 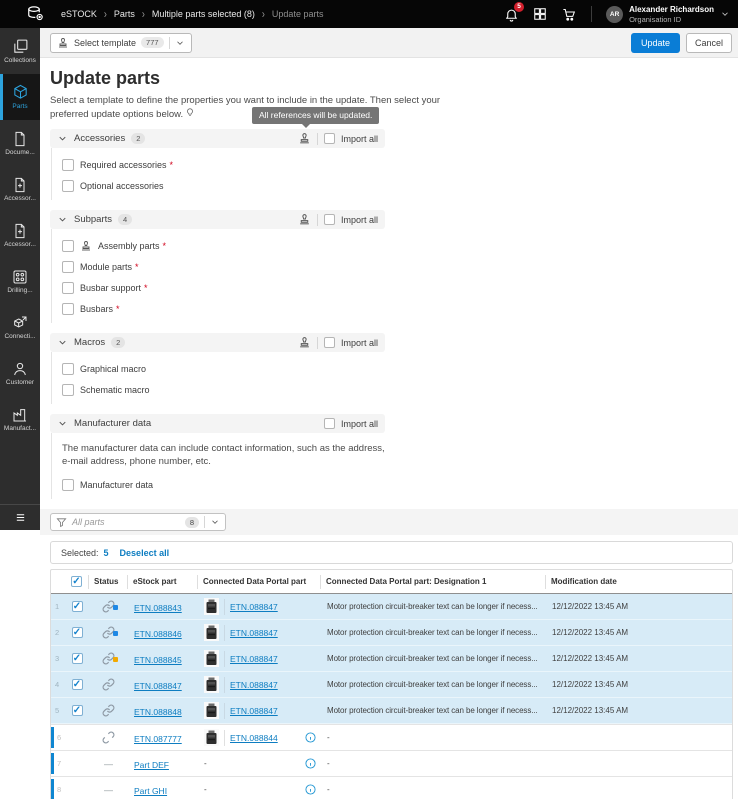 What do you see at coordinates (68, 389) in the screenshot?
I see `schematic-macro-checkbox` at bounding box center [68, 389].